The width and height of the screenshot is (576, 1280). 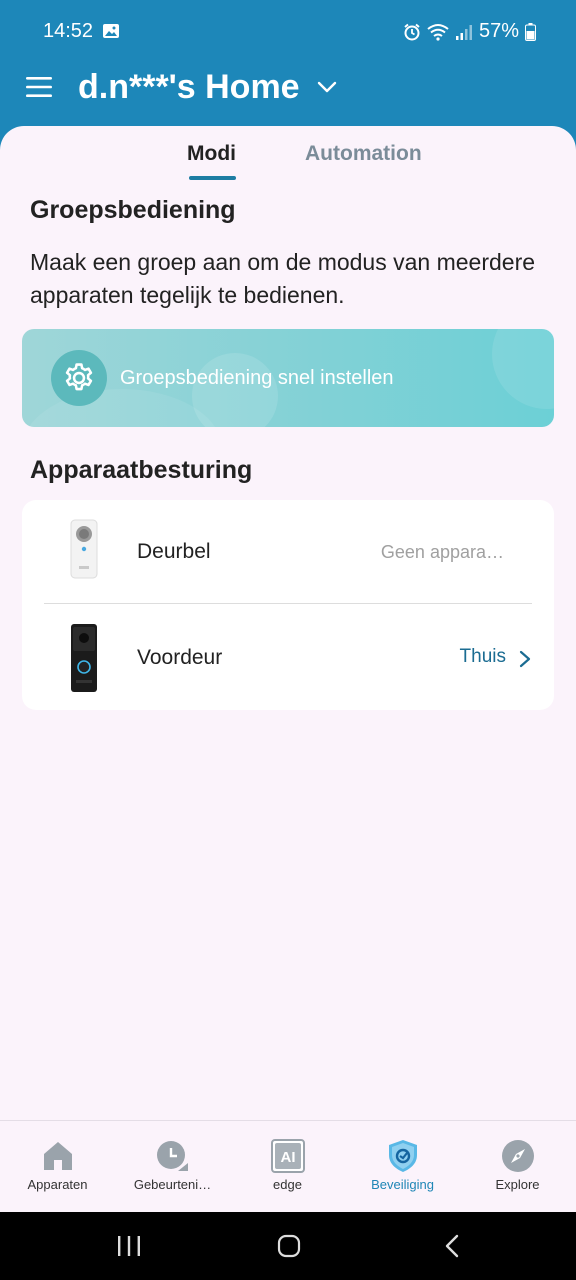 What do you see at coordinates (141, 470) in the screenshot?
I see `device-control-title: Apparaatbesturing` at bounding box center [141, 470].